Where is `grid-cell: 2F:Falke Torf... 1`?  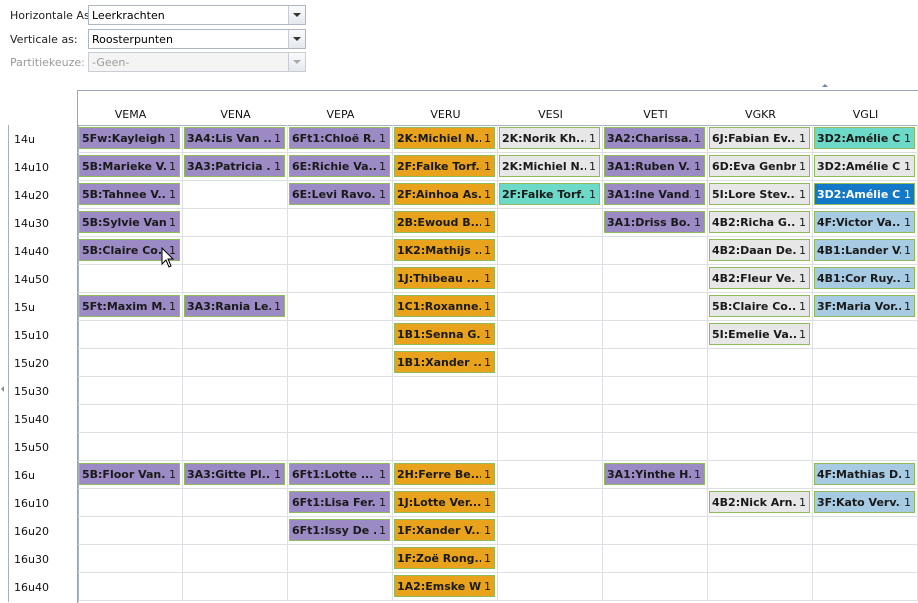
grid-cell: 2F:Falke Torf... 1 is located at coordinates (445, 167).